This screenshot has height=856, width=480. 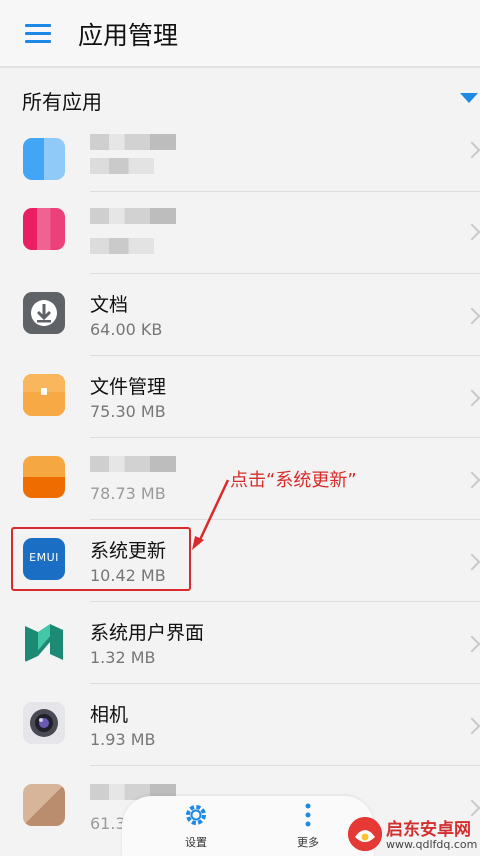 I want to click on tab-settings: 设置, so click(x=196, y=826).